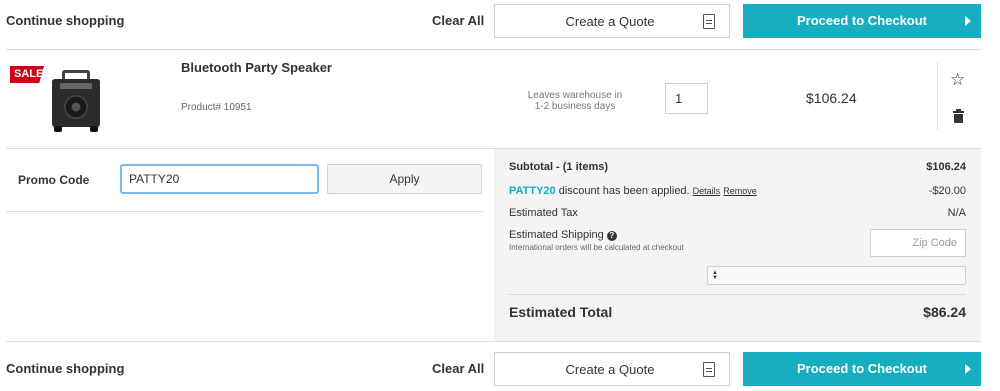 The width and height of the screenshot is (1000, 391). What do you see at coordinates (561, 312) in the screenshot?
I see `estimated-total-label: Estimated Total` at bounding box center [561, 312].